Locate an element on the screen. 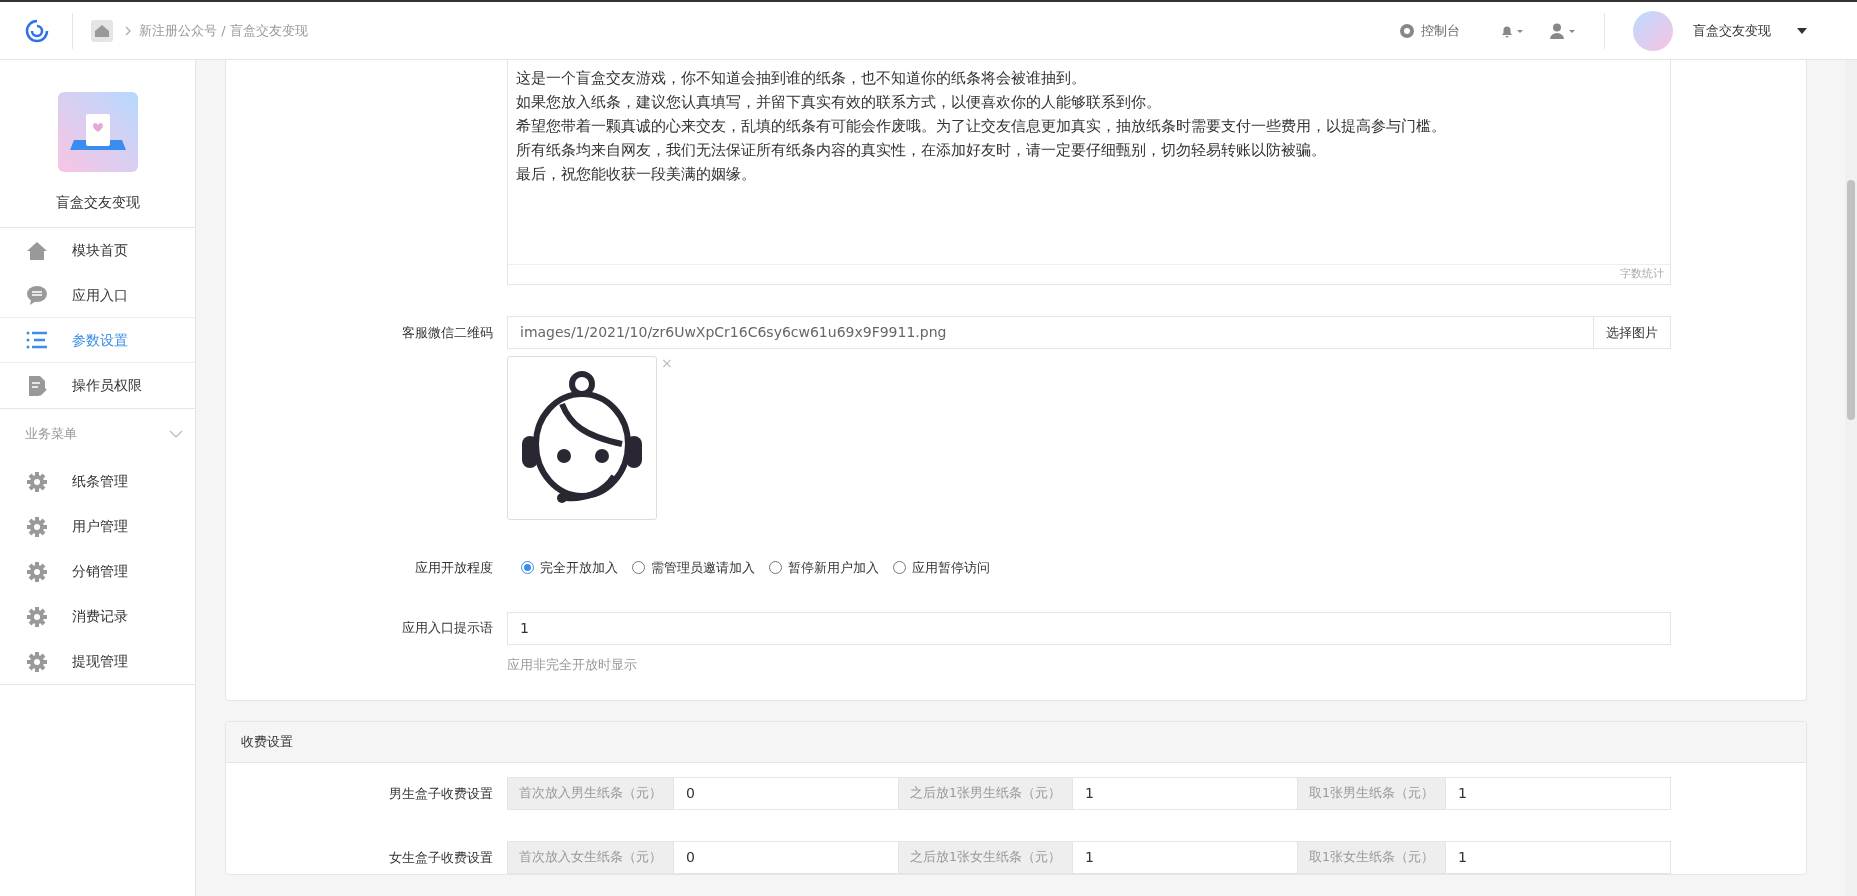 This screenshot has width=1857, height=896. chevron-right-icon is located at coordinates (128, 30).